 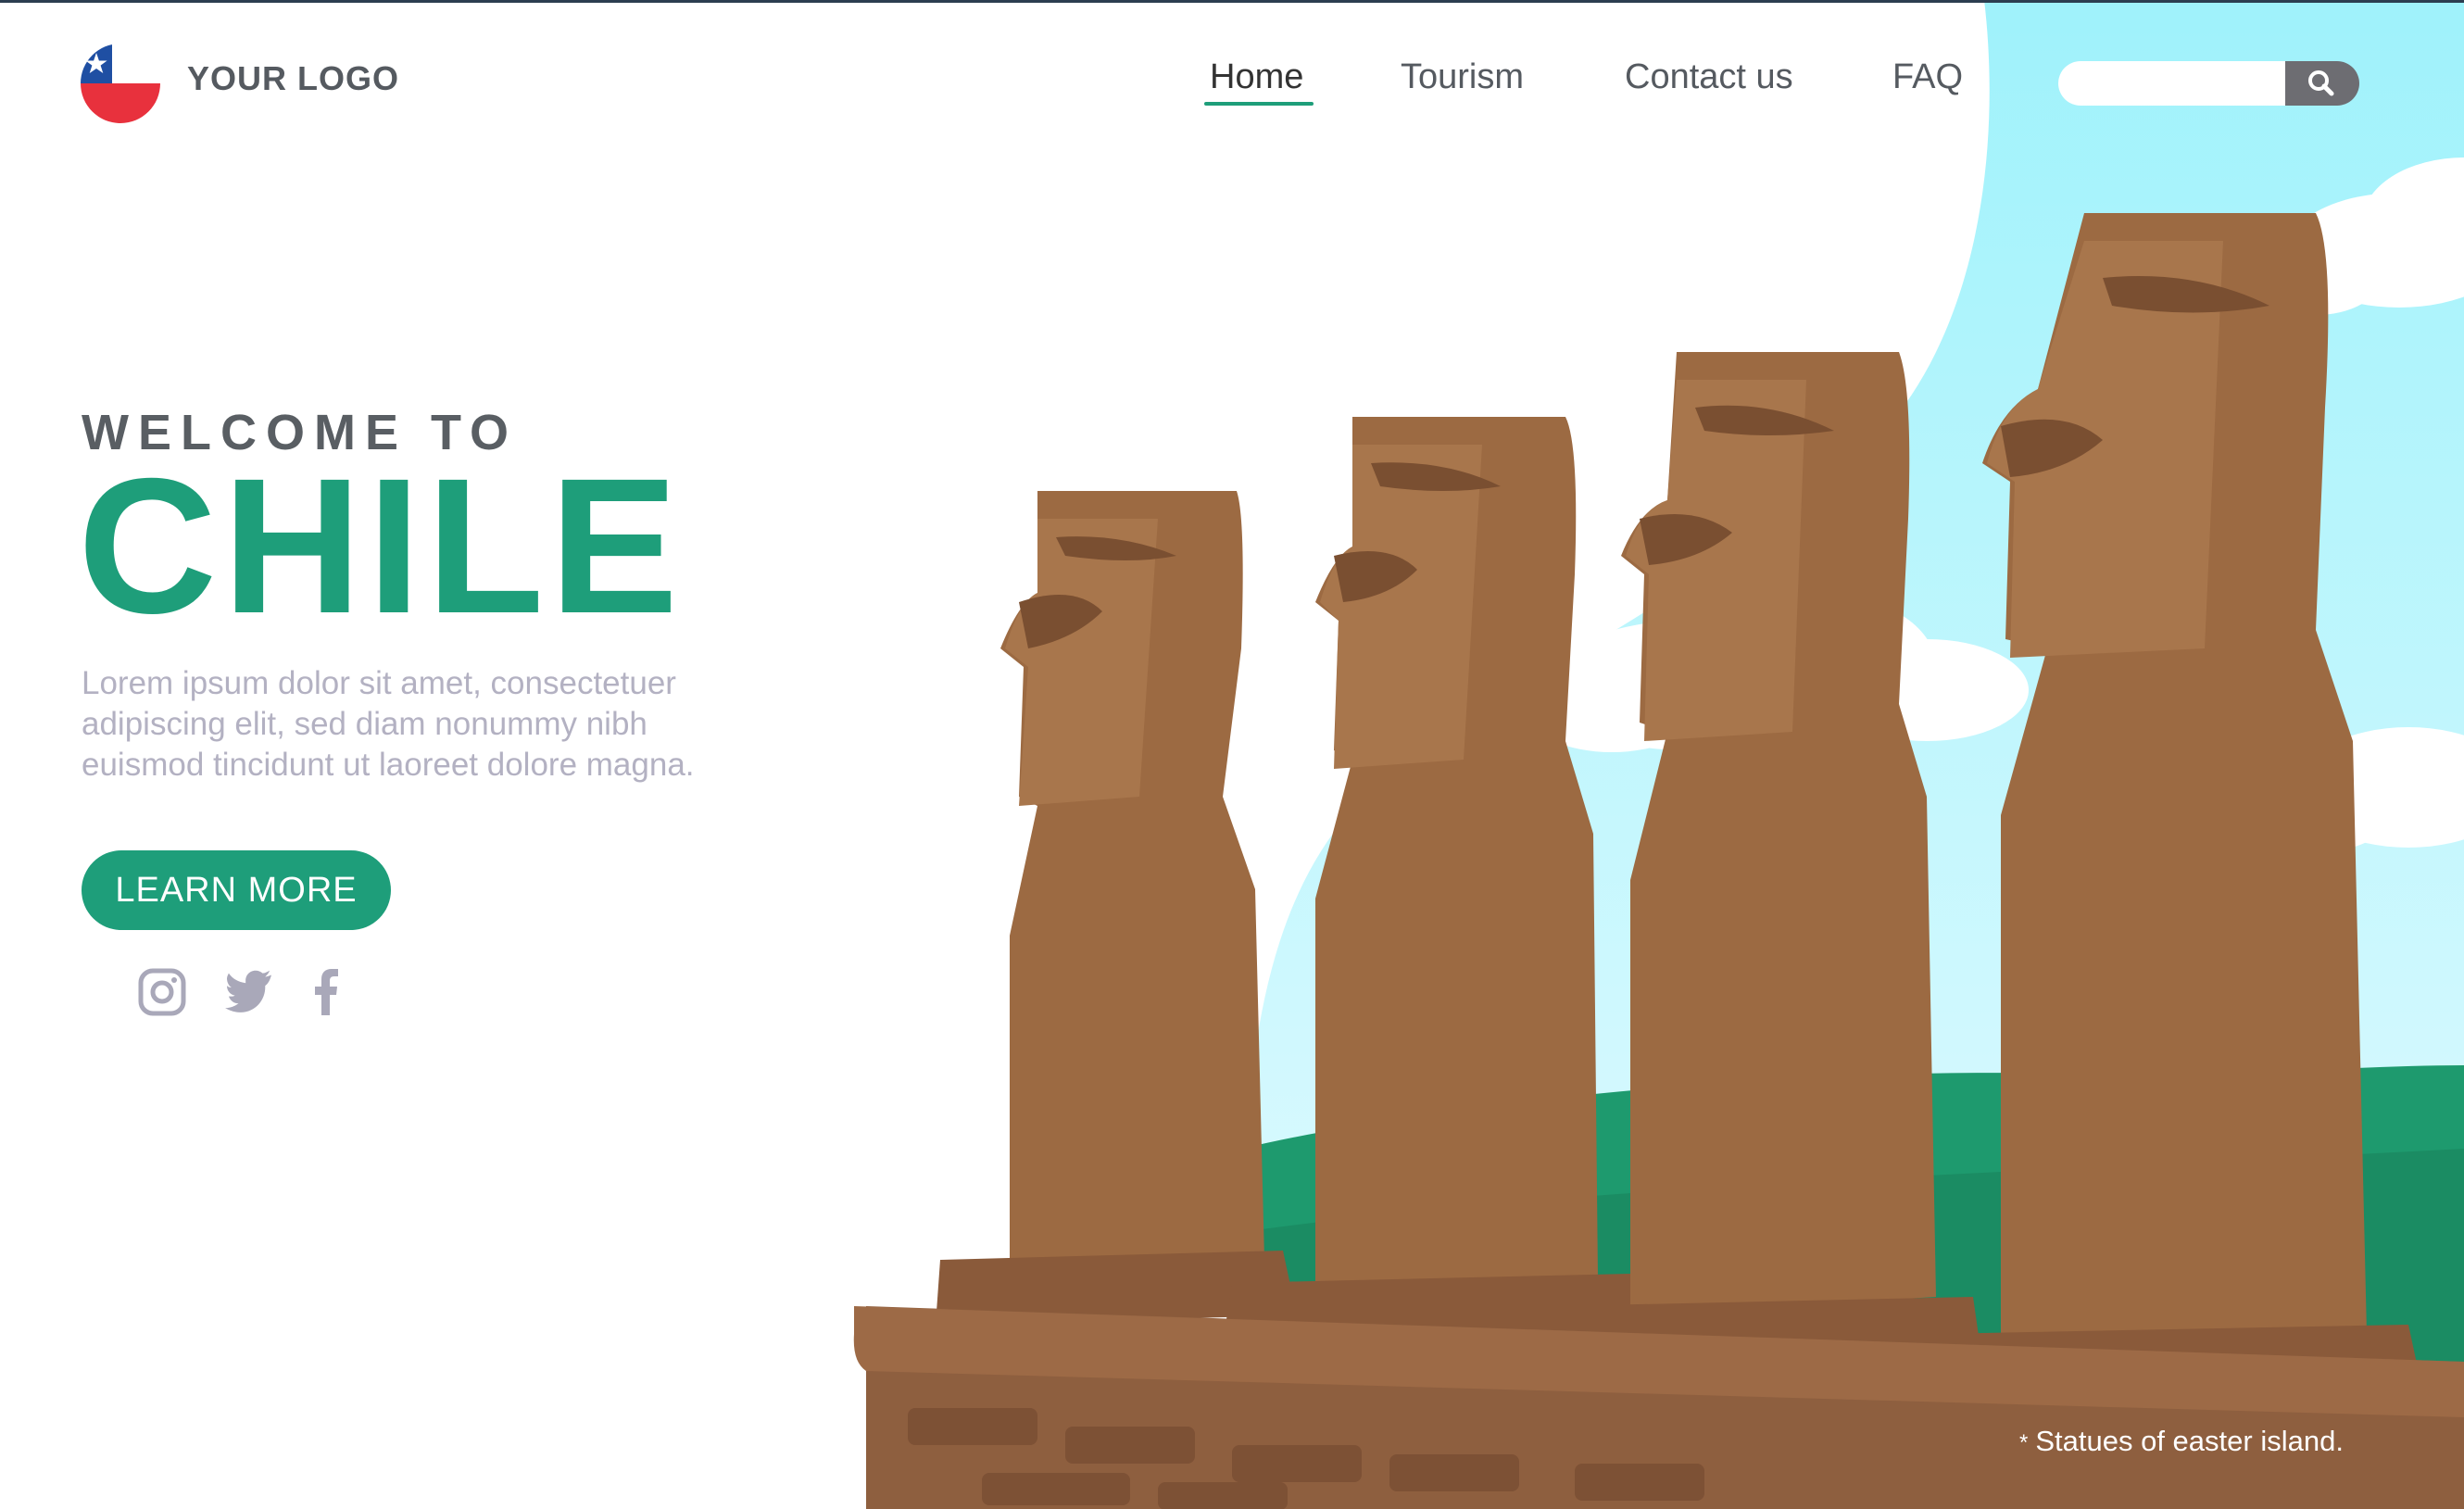 What do you see at coordinates (236, 890) in the screenshot?
I see `learn-more-button: LEARN MORE` at bounding box center [236, 890].